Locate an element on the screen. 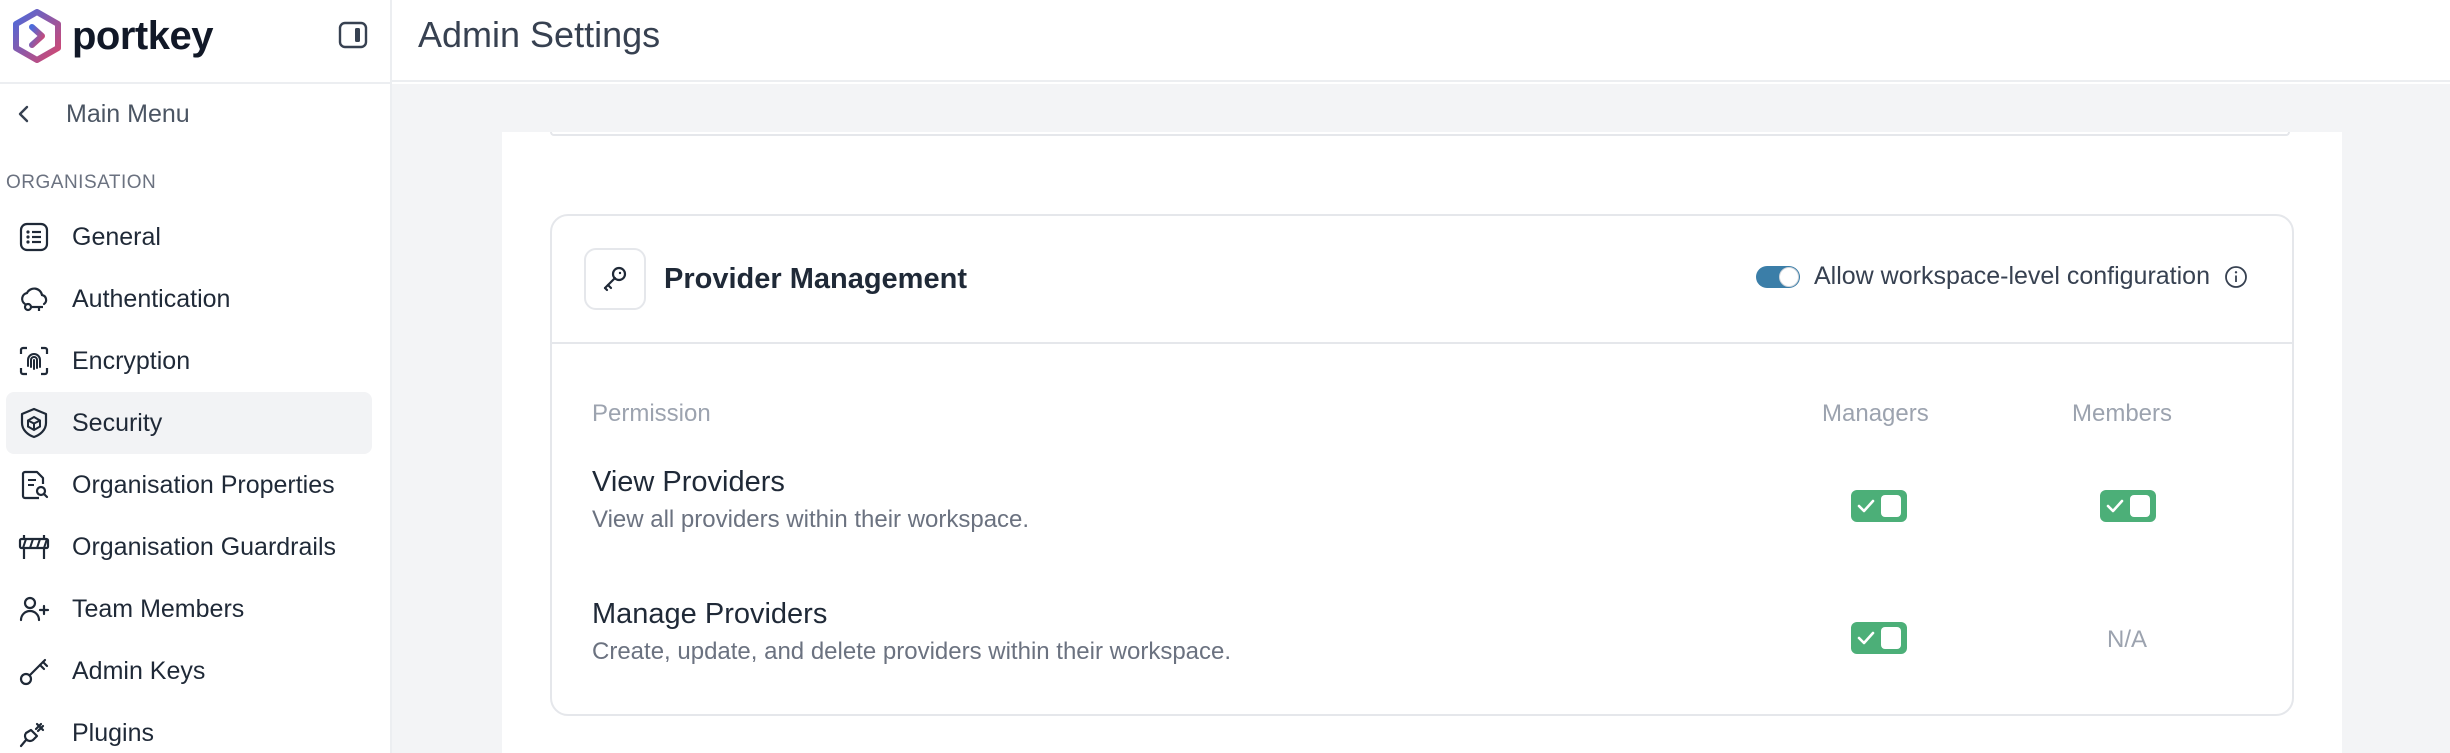 This screenshot has height=753, width=2450. sidebar-divider is located at coordinates (195, 83).